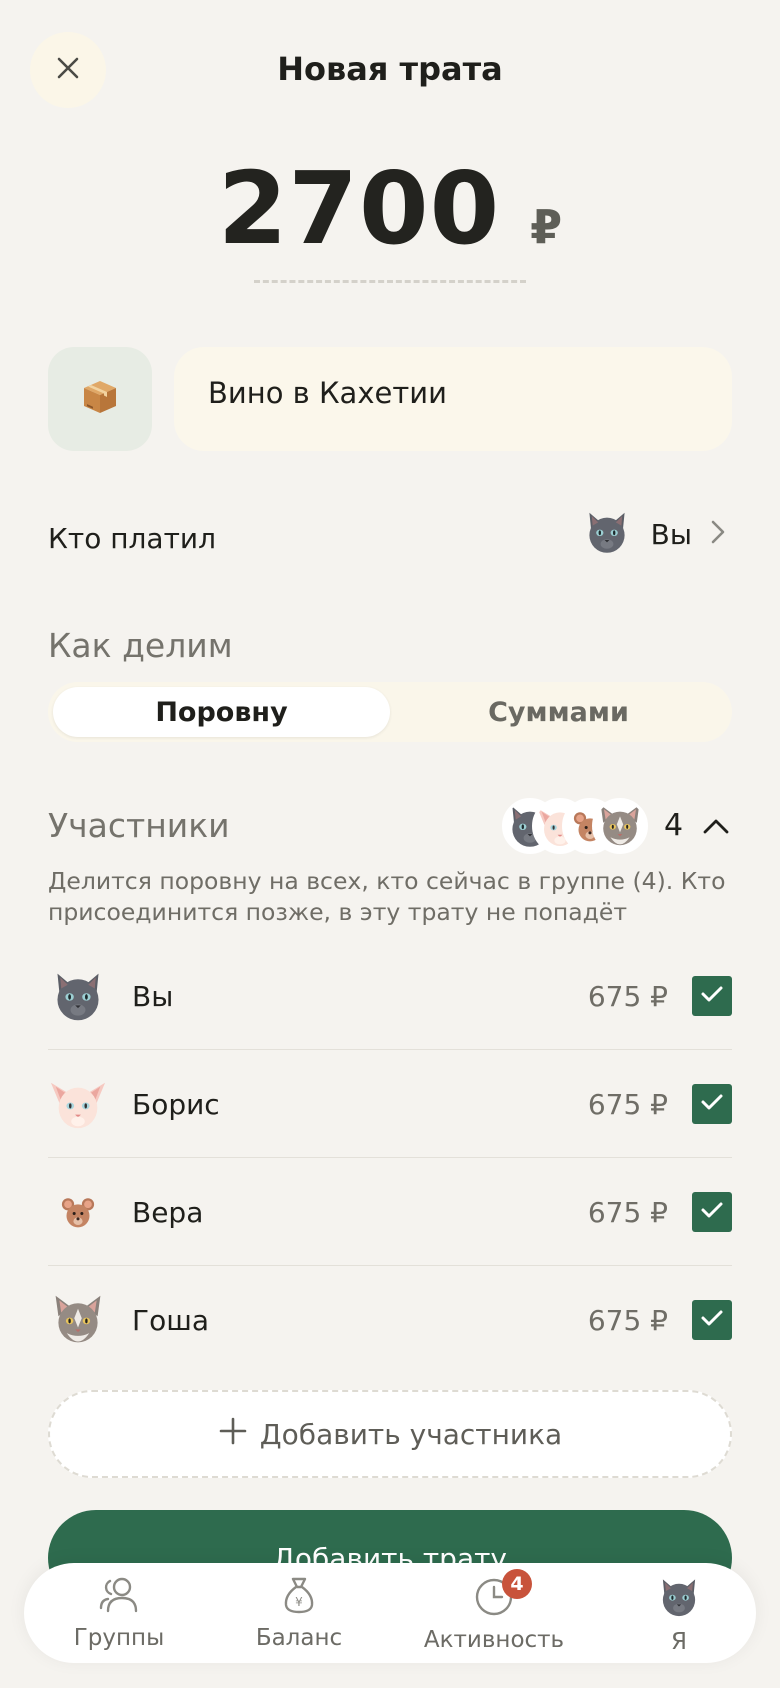 Image resolution: width=780 pixels, height=1688 pixels. I want to click on split-mode-segmented-control: Поровну Суммами, so click(390, 712).